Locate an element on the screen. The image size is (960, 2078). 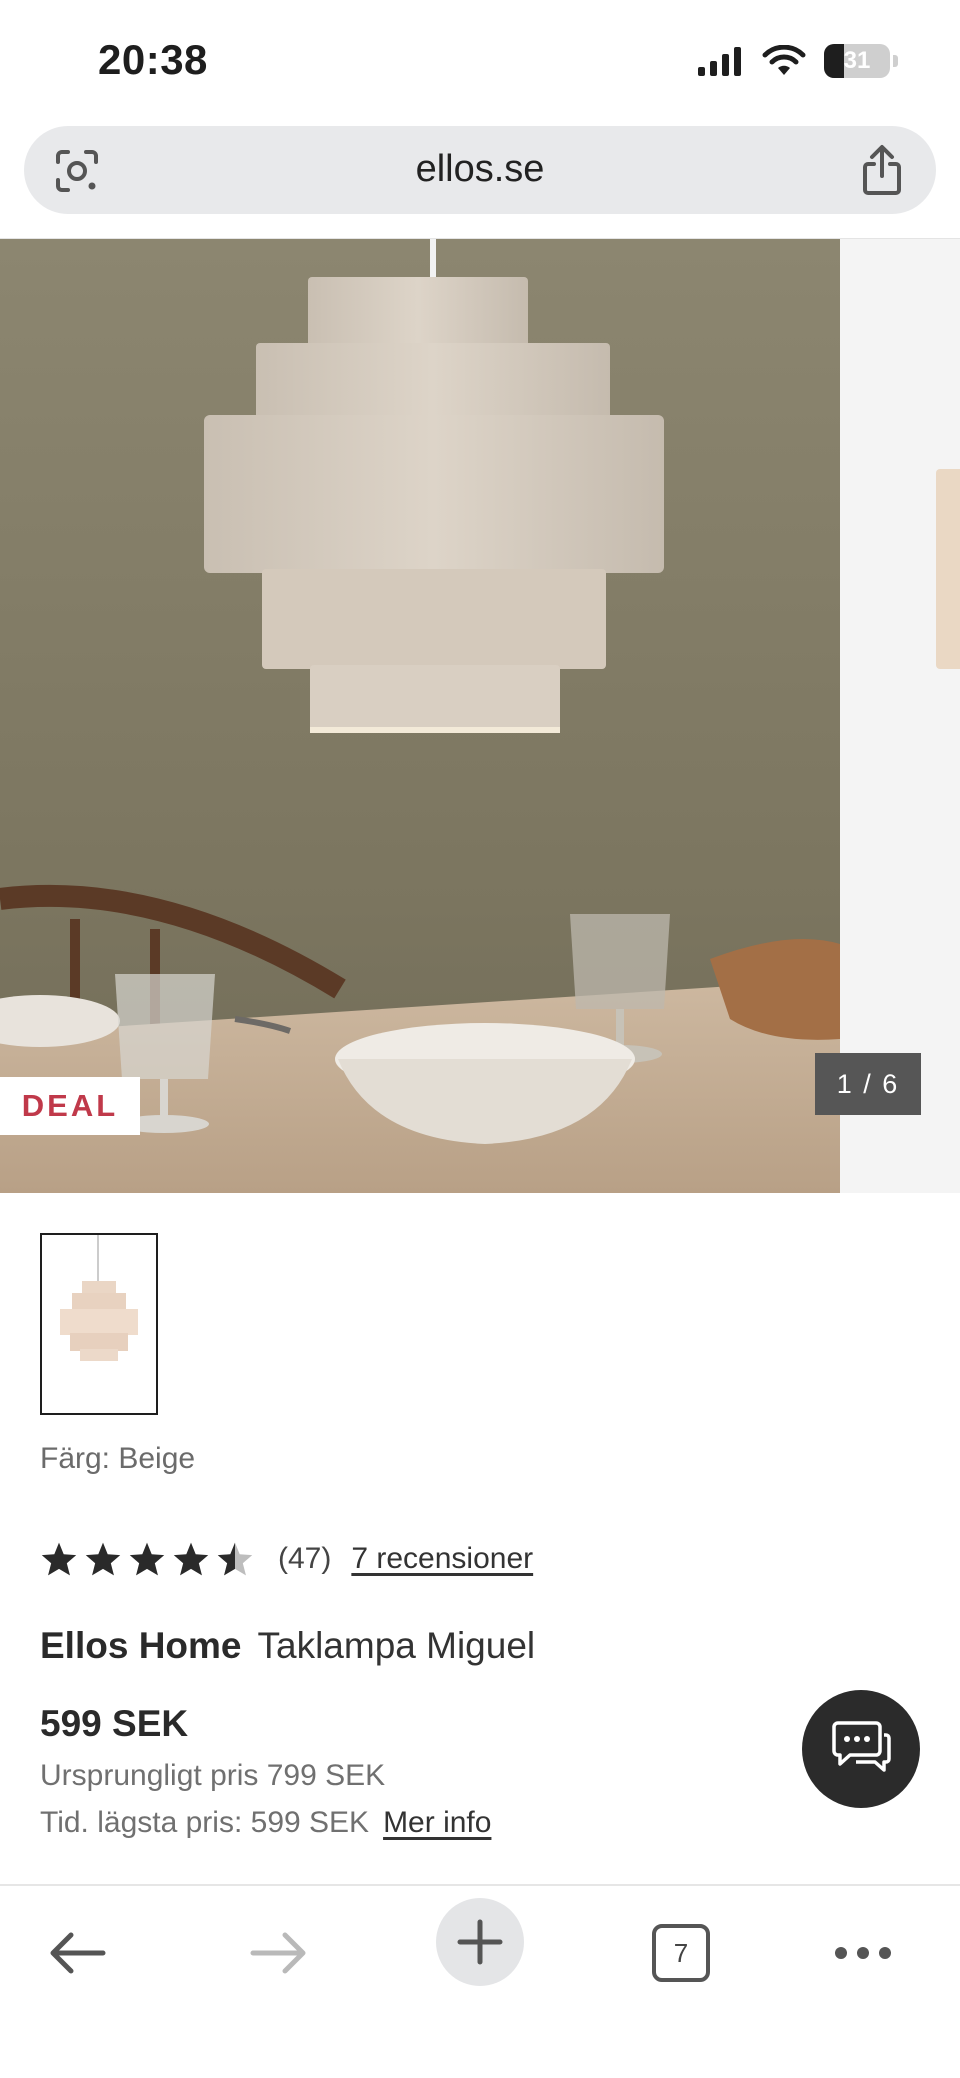
next-photo-illustration is located at coordinates (948, 569).